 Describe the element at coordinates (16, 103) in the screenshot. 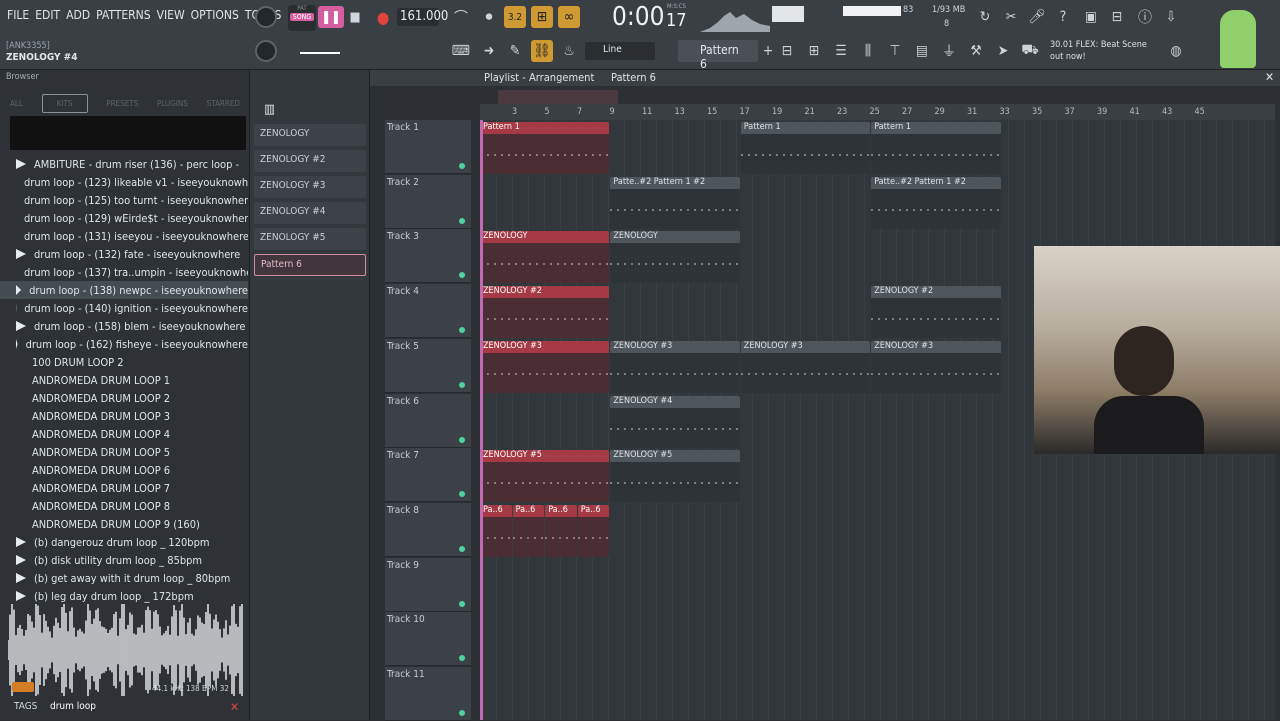

I see `browser-tab-all: ALL` at that location.